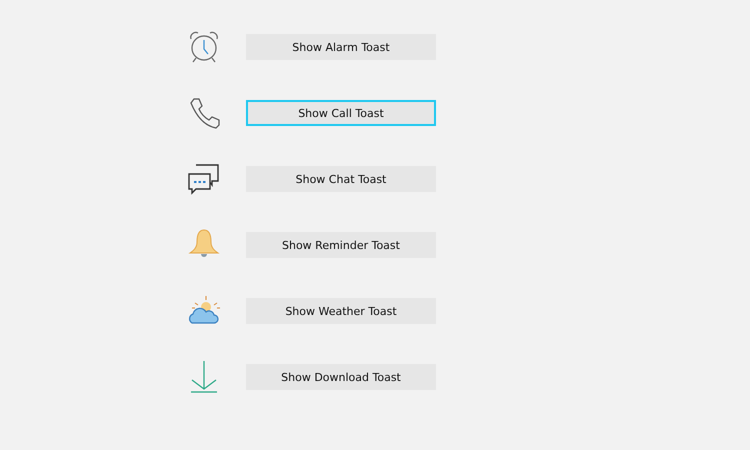 This screenshot has width=750, height=450. I want to click on toast-button: Show Alarm Toast, so click(341, 47).